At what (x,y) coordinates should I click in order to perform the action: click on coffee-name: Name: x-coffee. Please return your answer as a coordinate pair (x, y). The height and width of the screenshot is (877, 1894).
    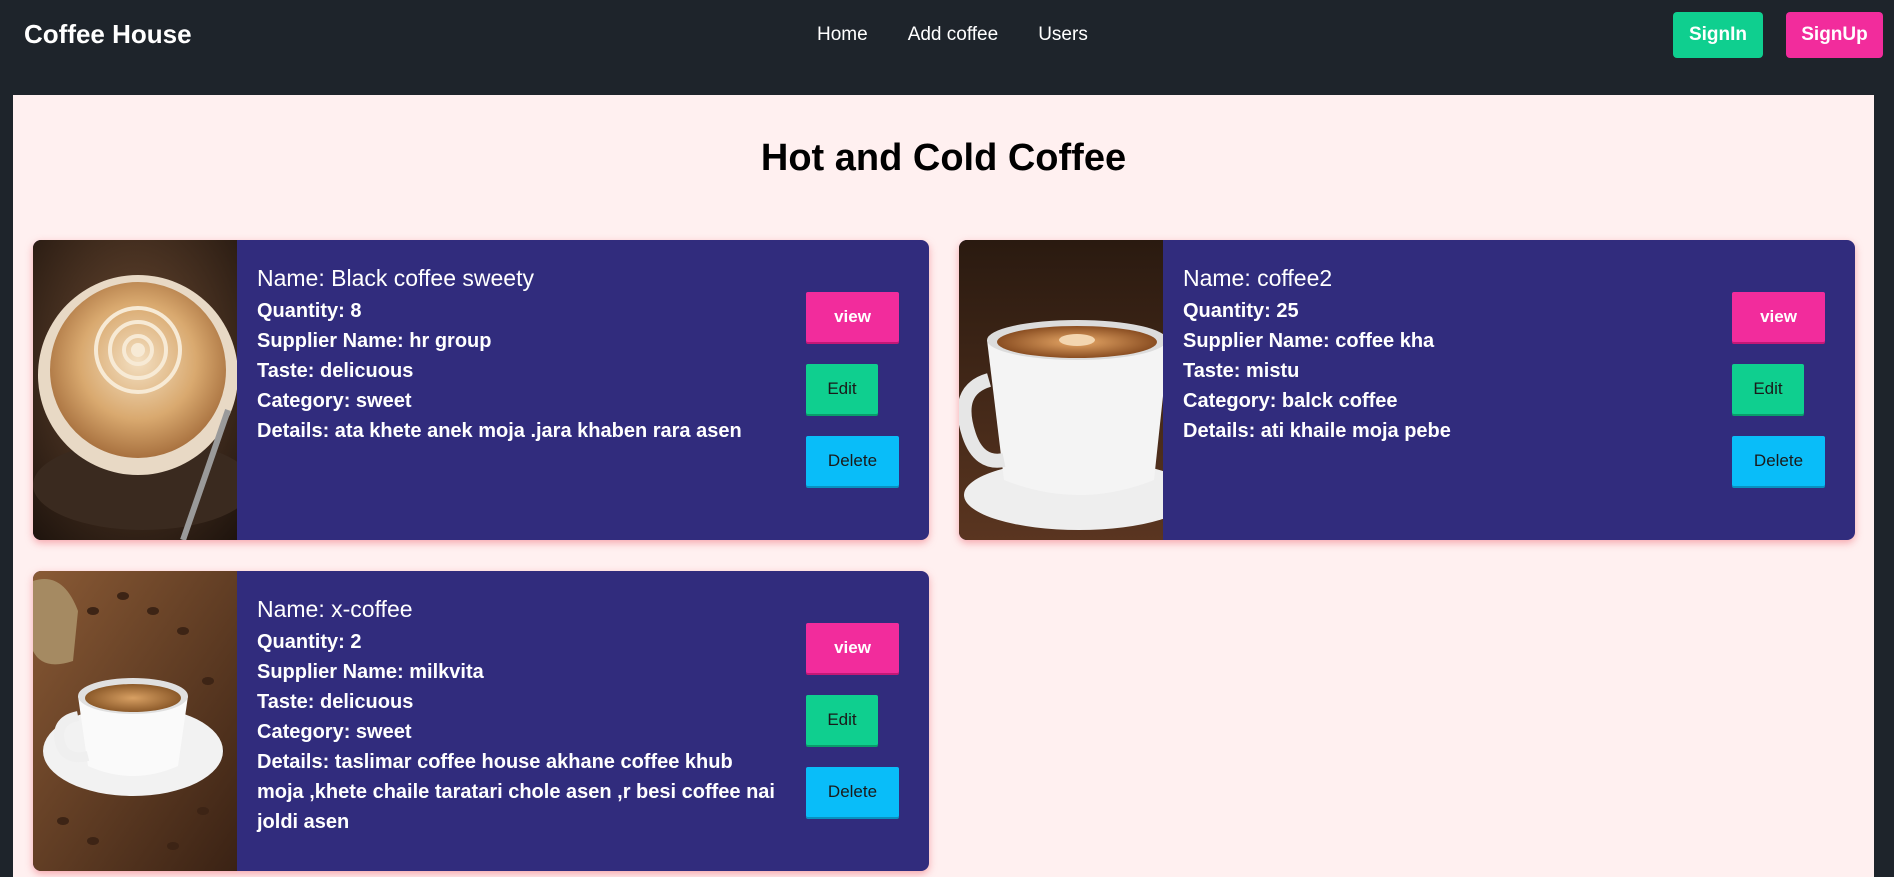
    Looking at the image, I should click on (335, 609).